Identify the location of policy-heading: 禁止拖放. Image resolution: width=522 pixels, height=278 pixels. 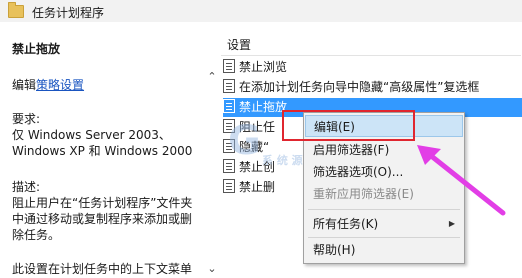
(36, 49).